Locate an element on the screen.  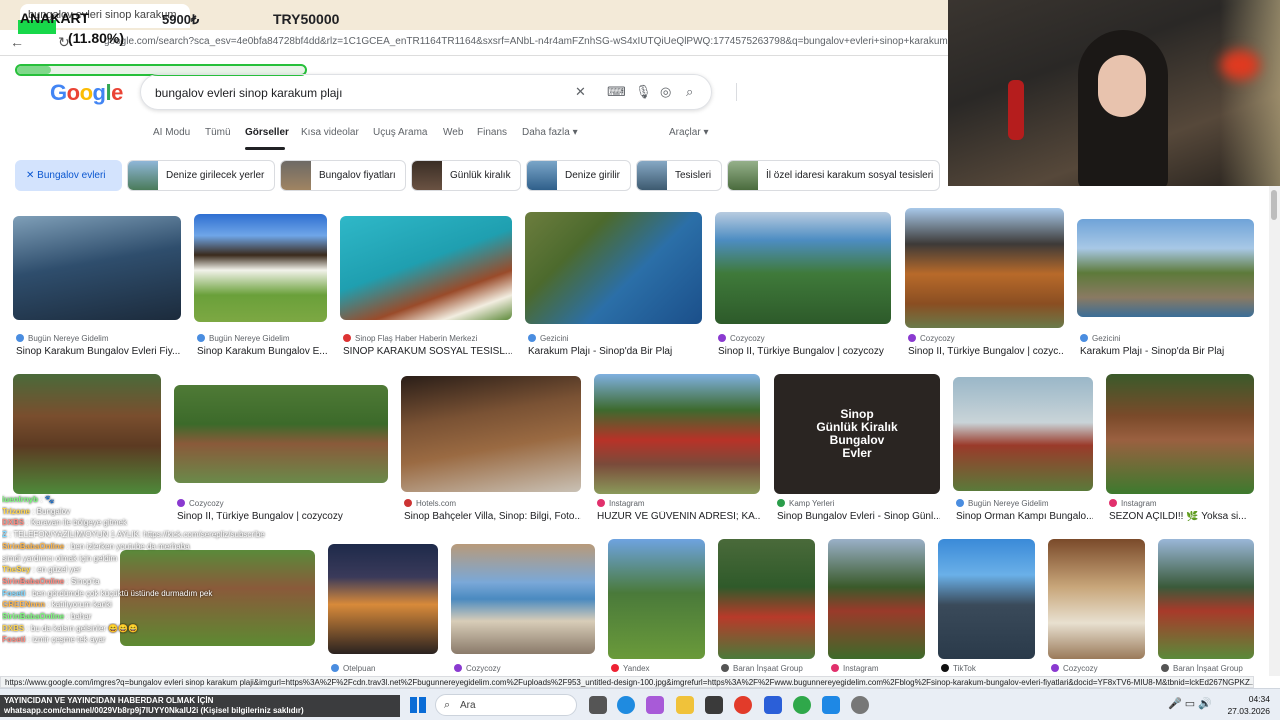
clear-icon: ✕ is located at coordinates (580, 92).